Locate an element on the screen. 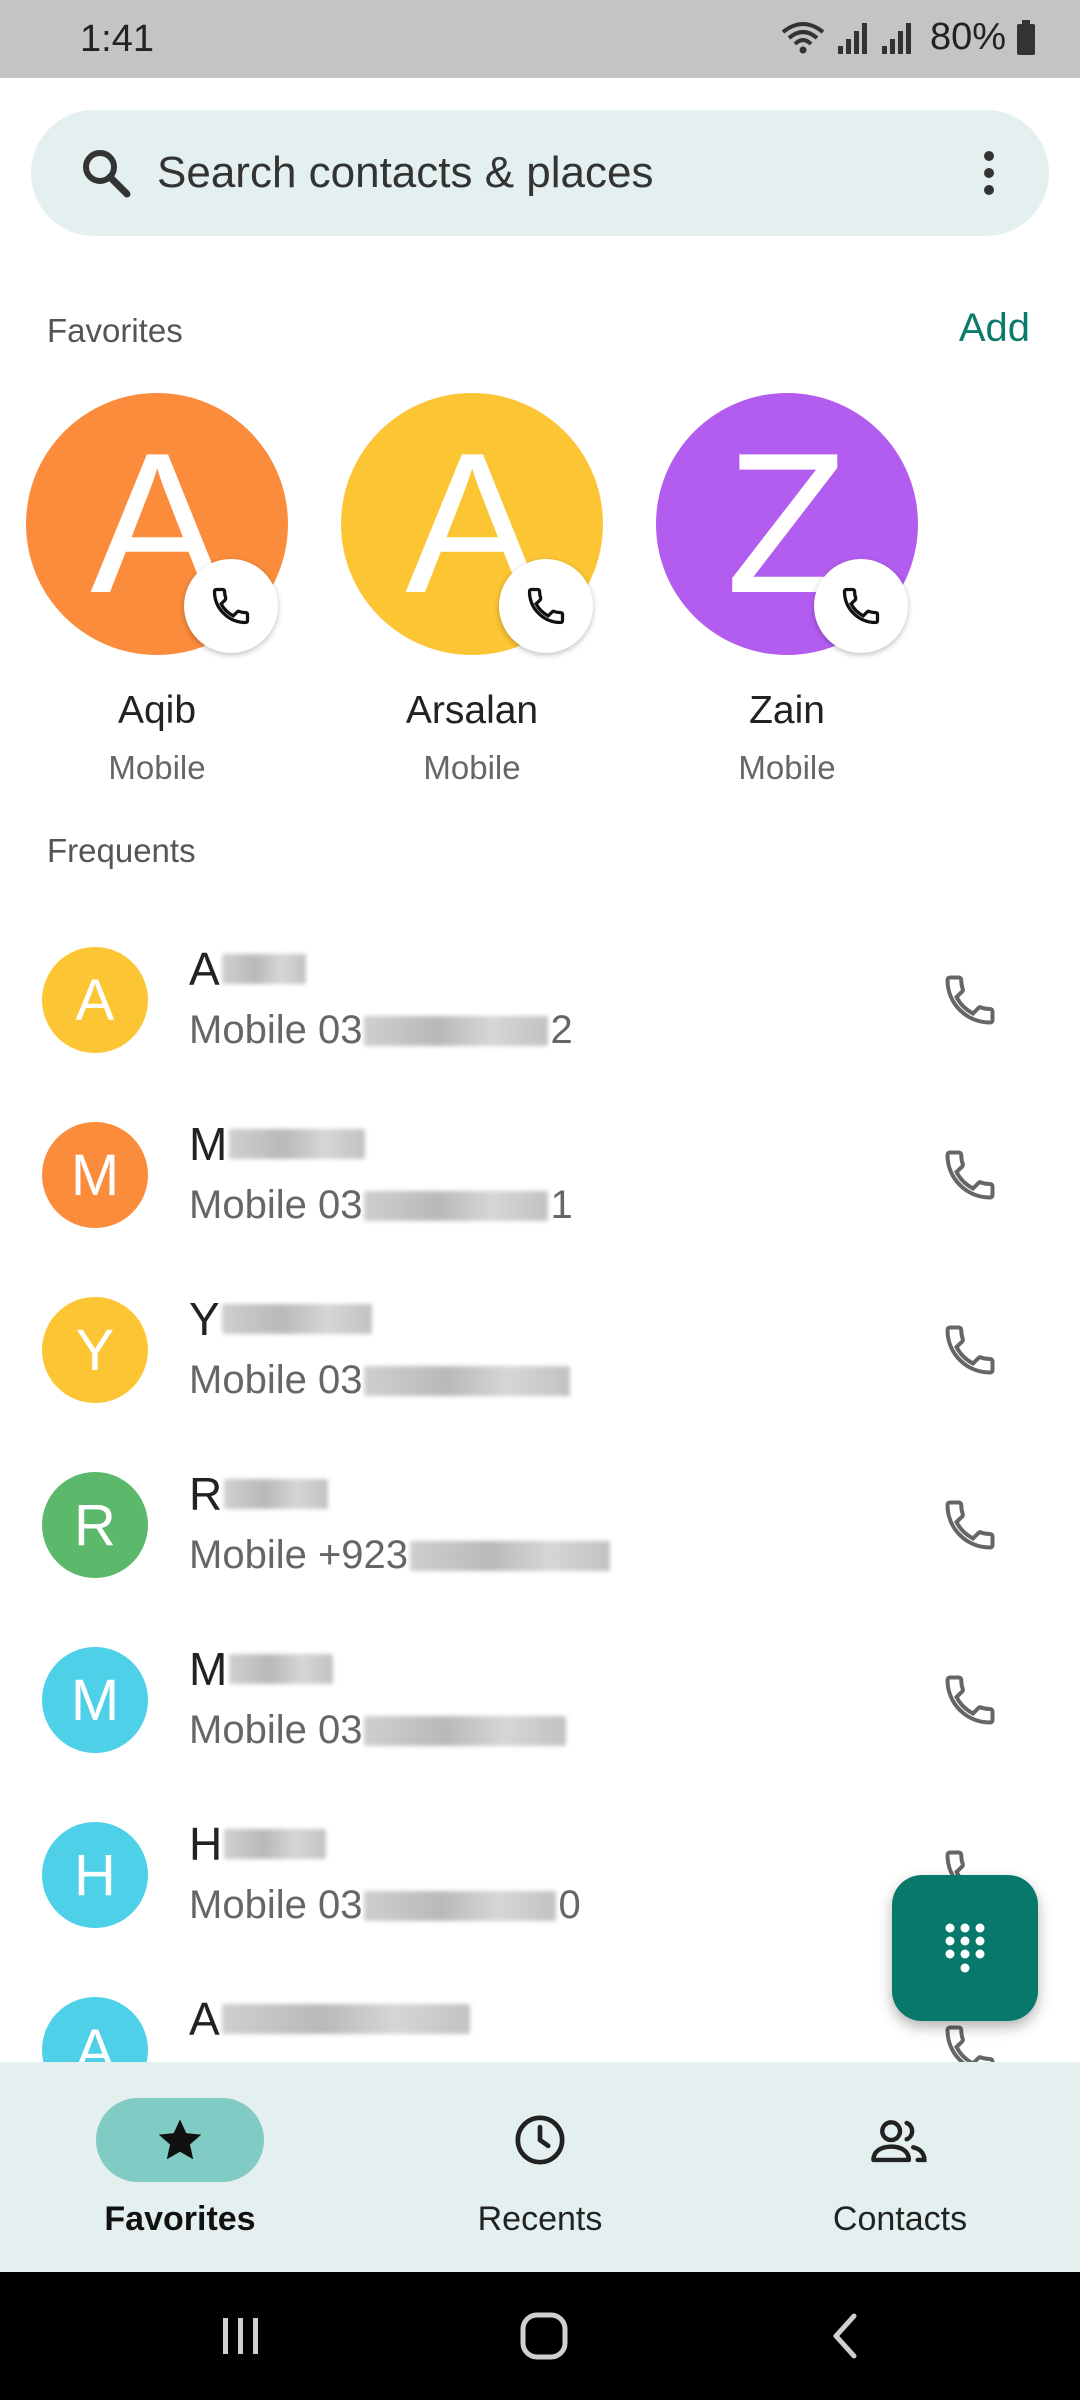 This screenshot has width=1080, height=2400. list-item: M M Mobile 03 1 is located at coordinates (540, 1162).